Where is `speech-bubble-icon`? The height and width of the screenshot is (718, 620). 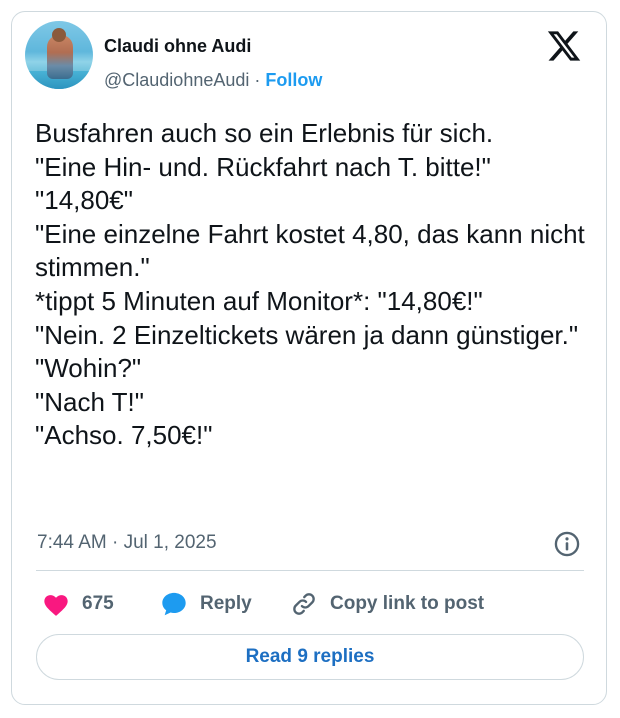 speech-bubble-icon is located at coordinates (174, 604).